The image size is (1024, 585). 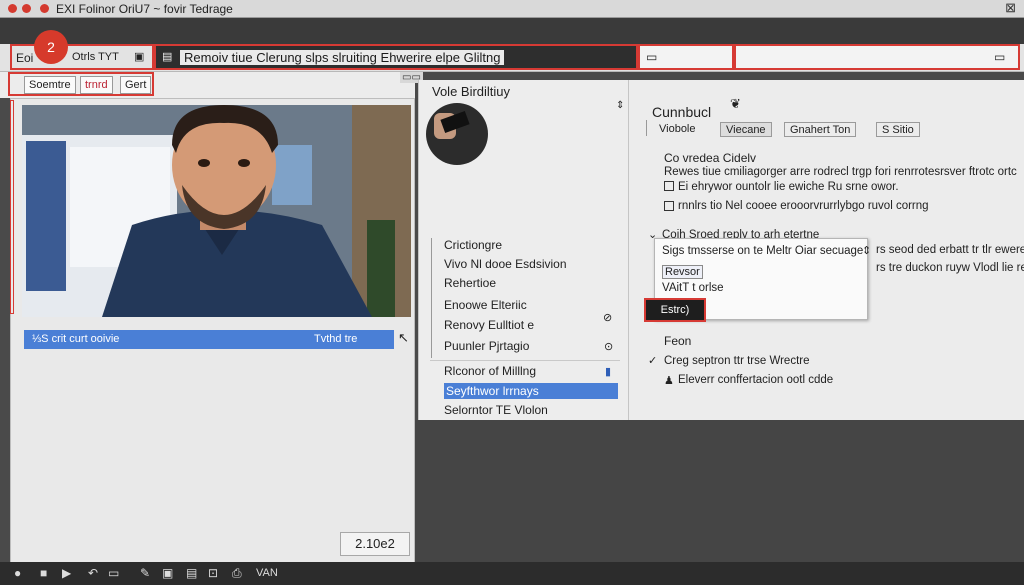 I want to click on play-icon: ▶, so click(x=66, y=573).